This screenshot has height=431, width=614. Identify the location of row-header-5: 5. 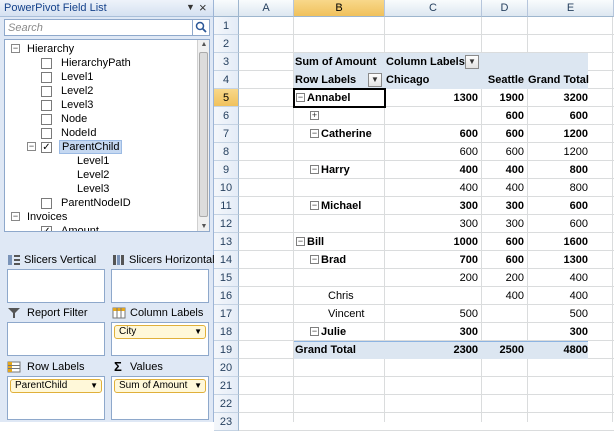
(226, 98).